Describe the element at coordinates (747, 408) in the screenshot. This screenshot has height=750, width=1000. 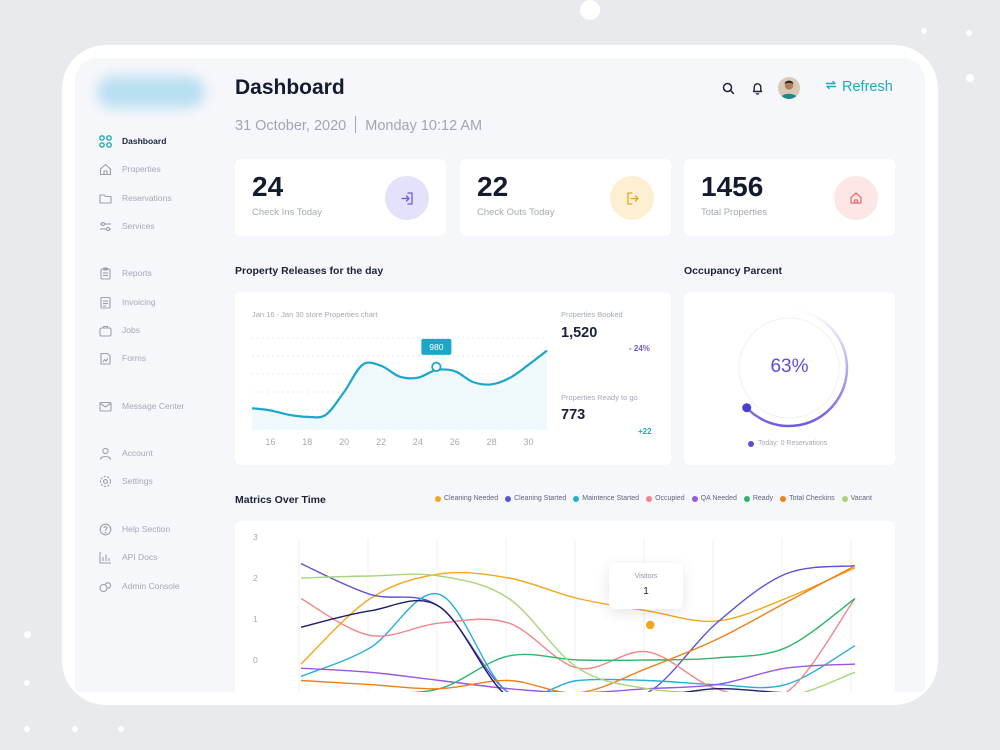
I see `gauge-end-dot` at that location.